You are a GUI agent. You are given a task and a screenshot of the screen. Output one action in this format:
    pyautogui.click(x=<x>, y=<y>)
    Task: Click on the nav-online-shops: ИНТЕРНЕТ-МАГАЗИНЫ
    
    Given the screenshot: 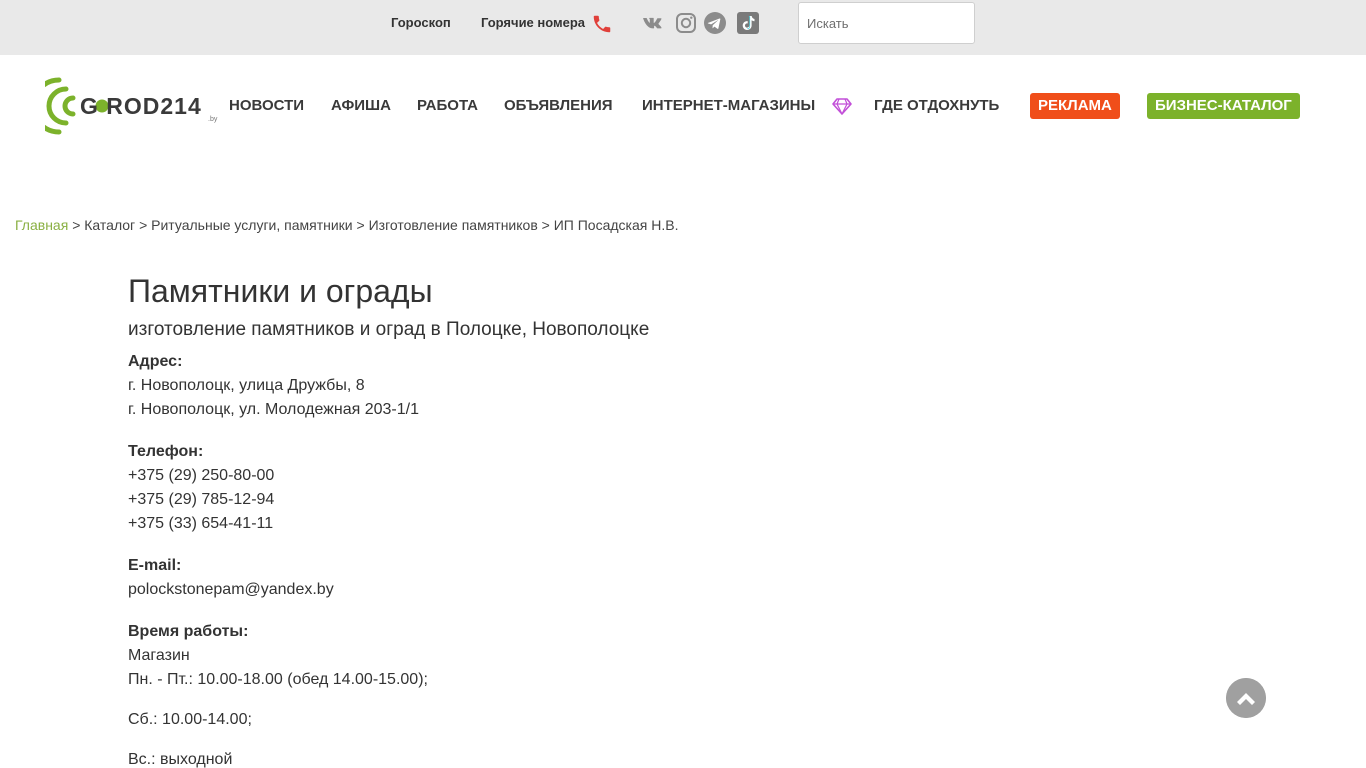 What is the action you would take?
    pyautogui.click(x=728, y=105)
    